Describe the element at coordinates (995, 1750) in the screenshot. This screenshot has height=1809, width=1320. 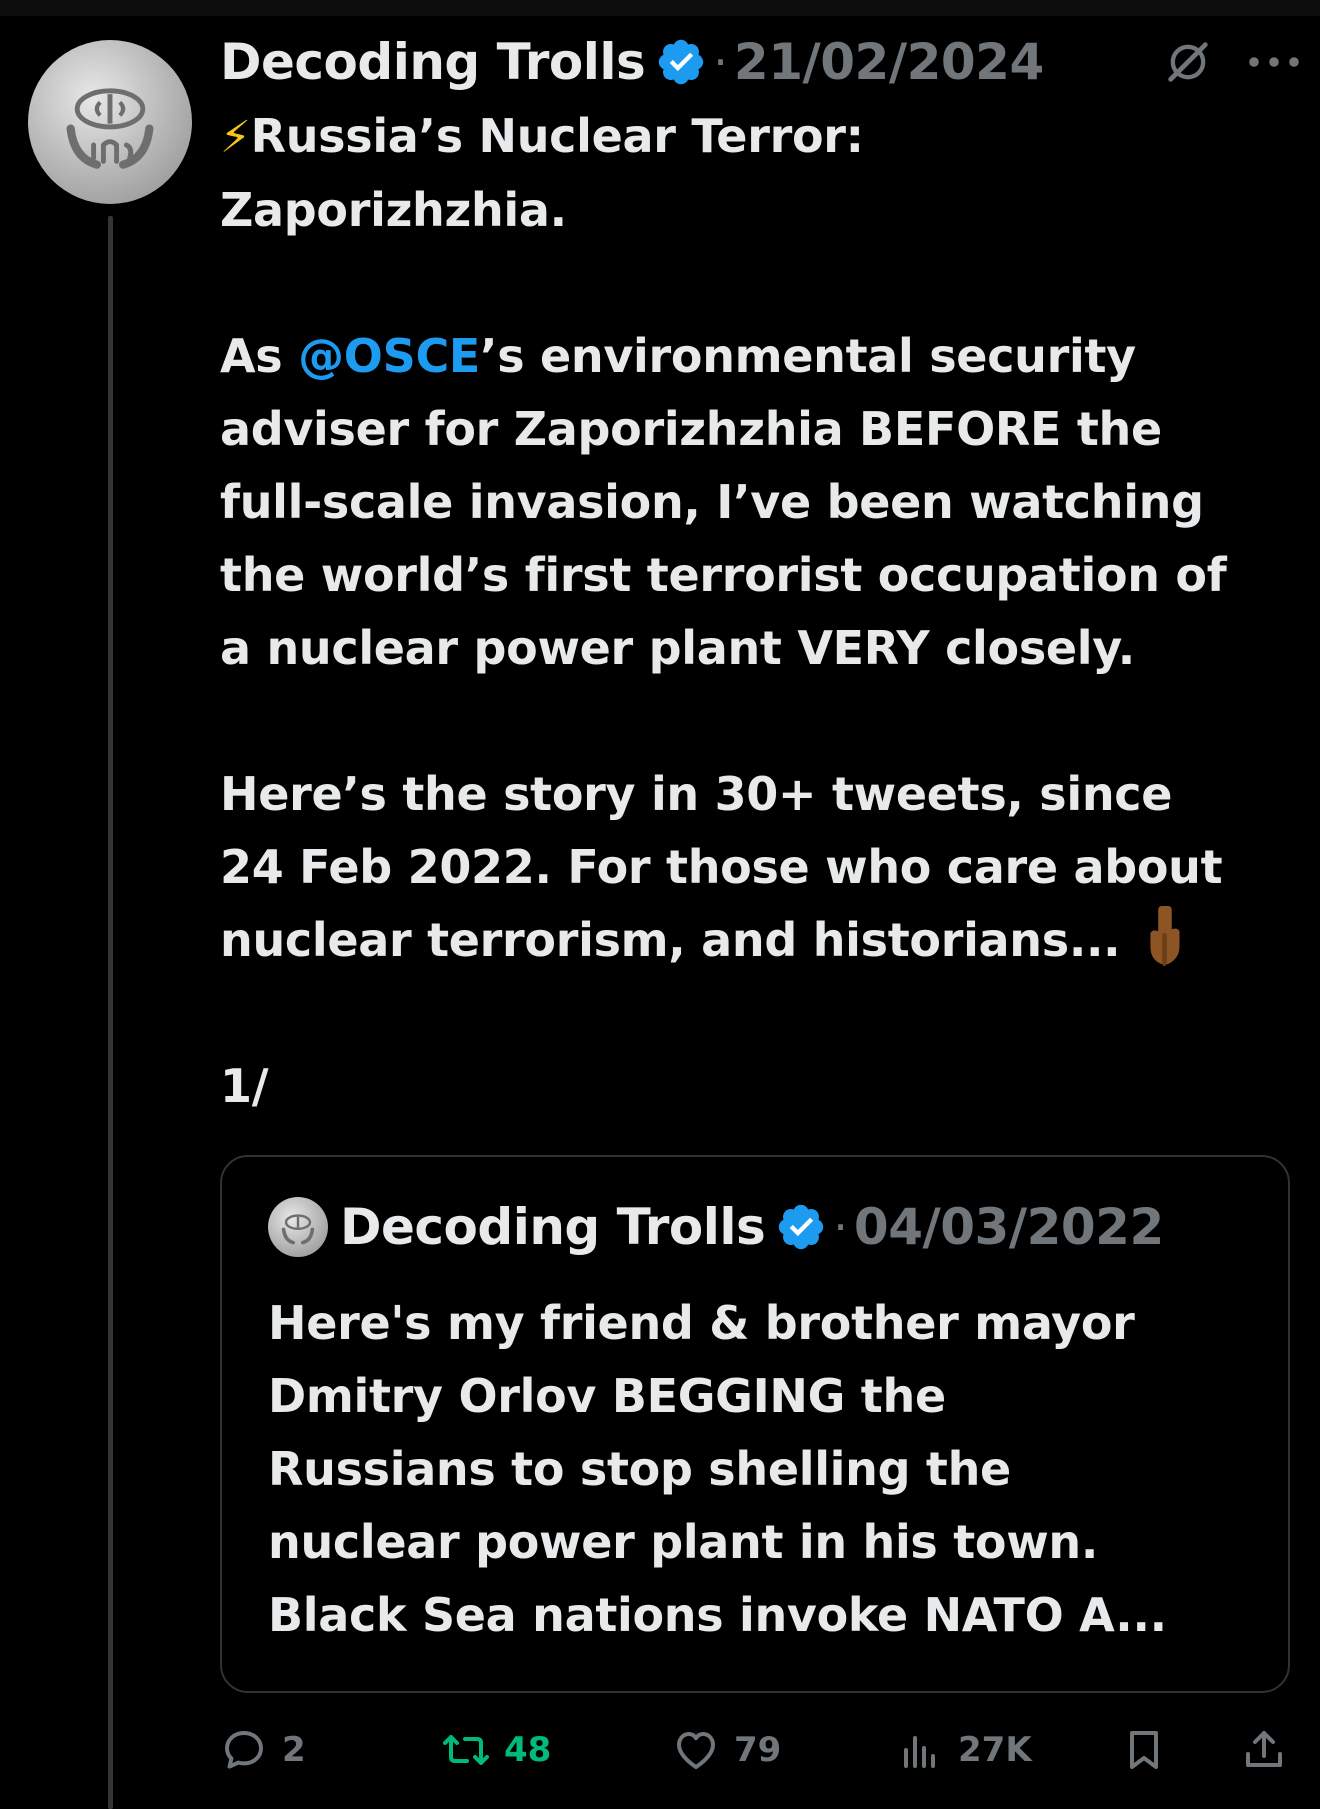
I see `views-count: 27K` at that location.